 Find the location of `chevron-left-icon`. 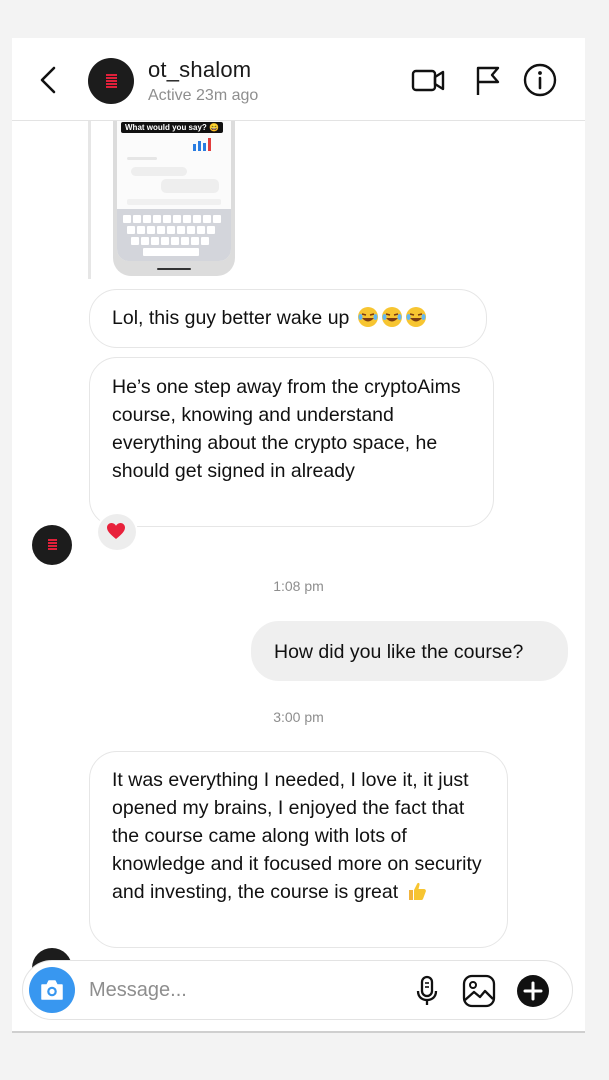

chevron-left-icon is located at coordinates (48, 80).